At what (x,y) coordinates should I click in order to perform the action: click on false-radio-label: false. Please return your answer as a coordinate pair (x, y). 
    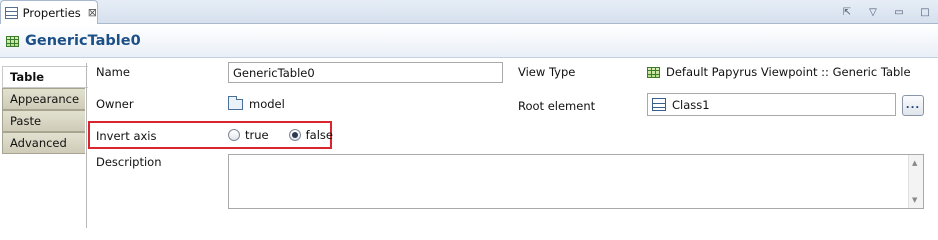
    Looking at the image, I should click on (319, 135).